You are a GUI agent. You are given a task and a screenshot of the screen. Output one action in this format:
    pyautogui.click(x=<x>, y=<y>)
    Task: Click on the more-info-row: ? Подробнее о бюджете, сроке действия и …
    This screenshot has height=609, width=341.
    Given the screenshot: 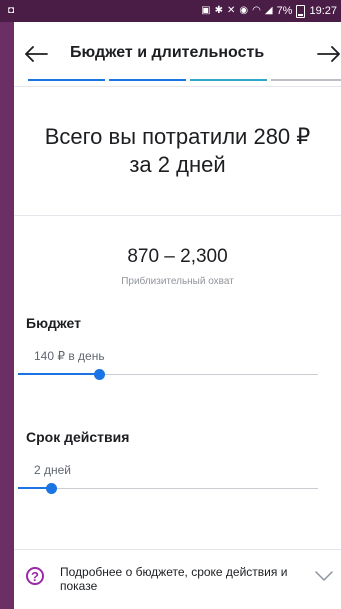 What is the action you would take?
    pyautogui.click(x=177, y=579)
    